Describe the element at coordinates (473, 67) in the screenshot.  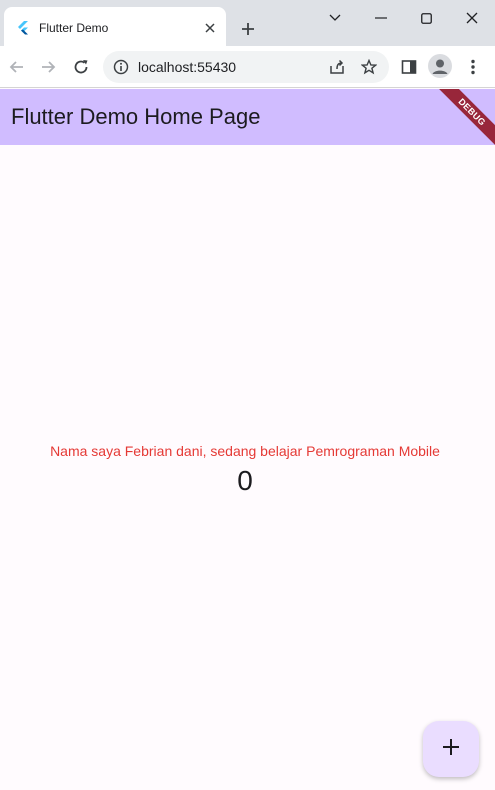
I see `kebab-menu-icon` at that location.